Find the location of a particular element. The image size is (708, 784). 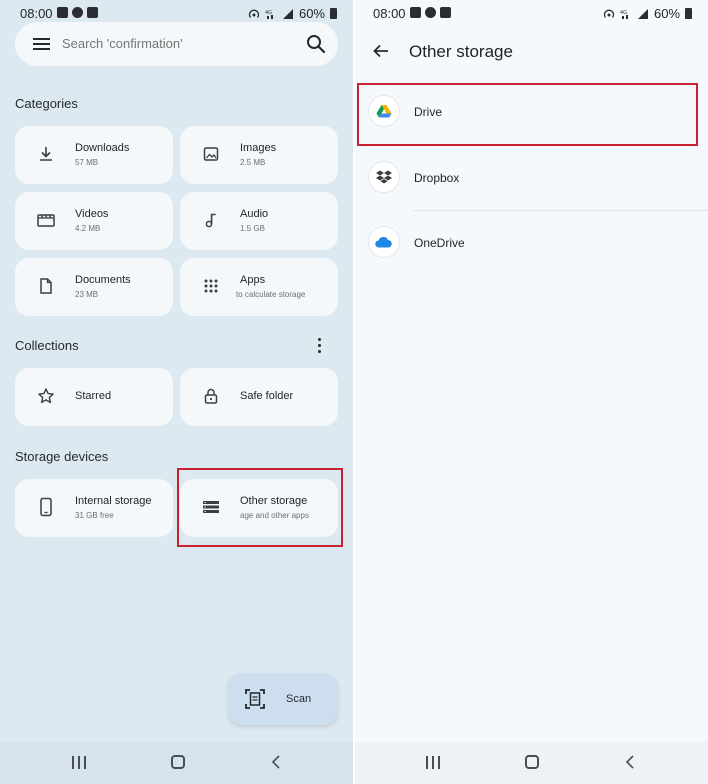

video-icon is located at coordinates (46, 220).